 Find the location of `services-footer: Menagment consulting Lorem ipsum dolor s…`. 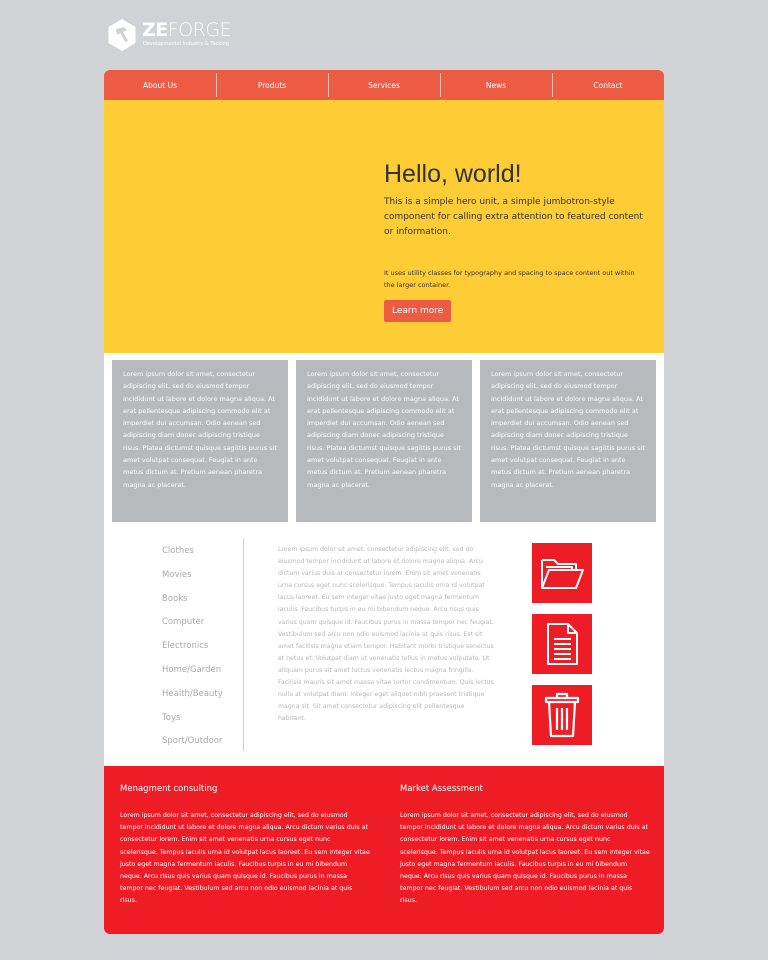

services-footer: Menagment consulting Lorem ipsum dolor s… is located at coordinates (384, 850).